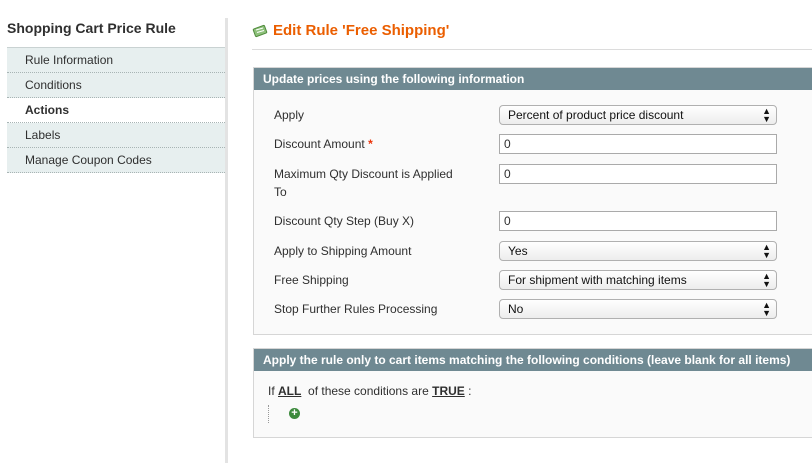  I want to click on stop-rules-value: No, so click(516, 309).